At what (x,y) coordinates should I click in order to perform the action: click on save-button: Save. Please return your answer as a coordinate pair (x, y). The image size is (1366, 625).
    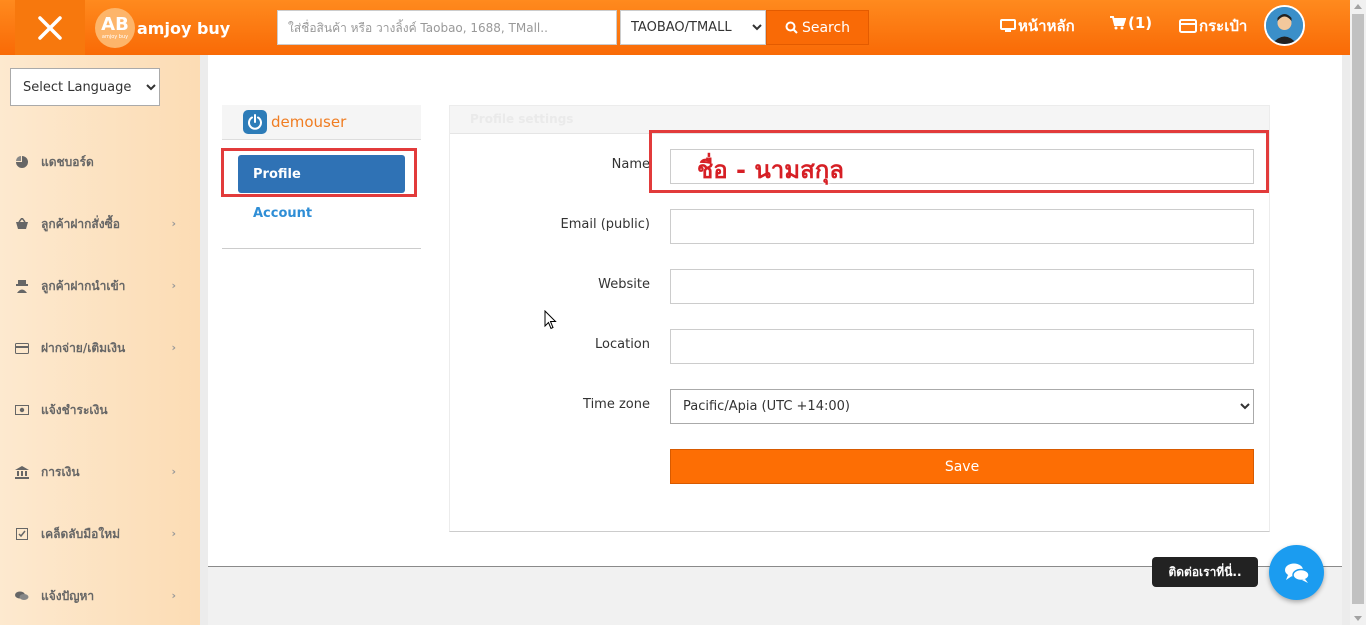
    Looking at the image, I should click on (962, 466).